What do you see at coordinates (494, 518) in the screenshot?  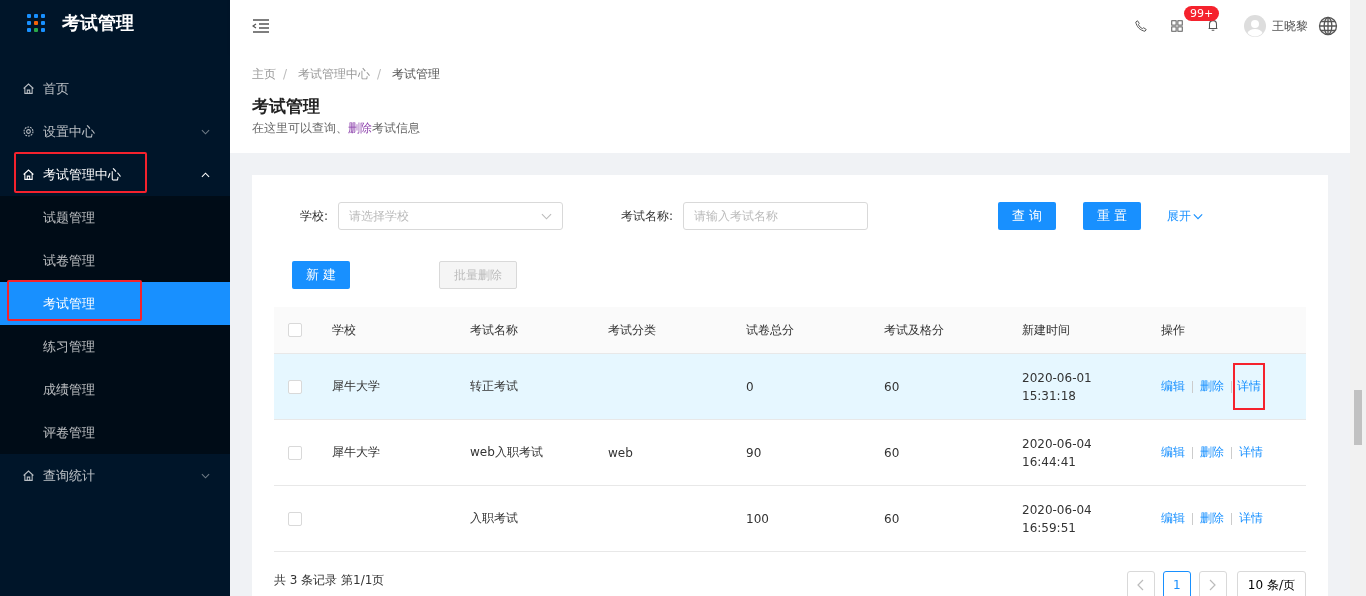 I see `table-cell: 入职考试` at bounding box center [494, 518].